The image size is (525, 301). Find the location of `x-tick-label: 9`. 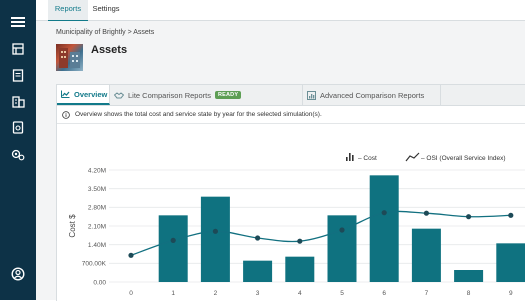

x-tick-label: 9 is located at coordinates (511, 293).